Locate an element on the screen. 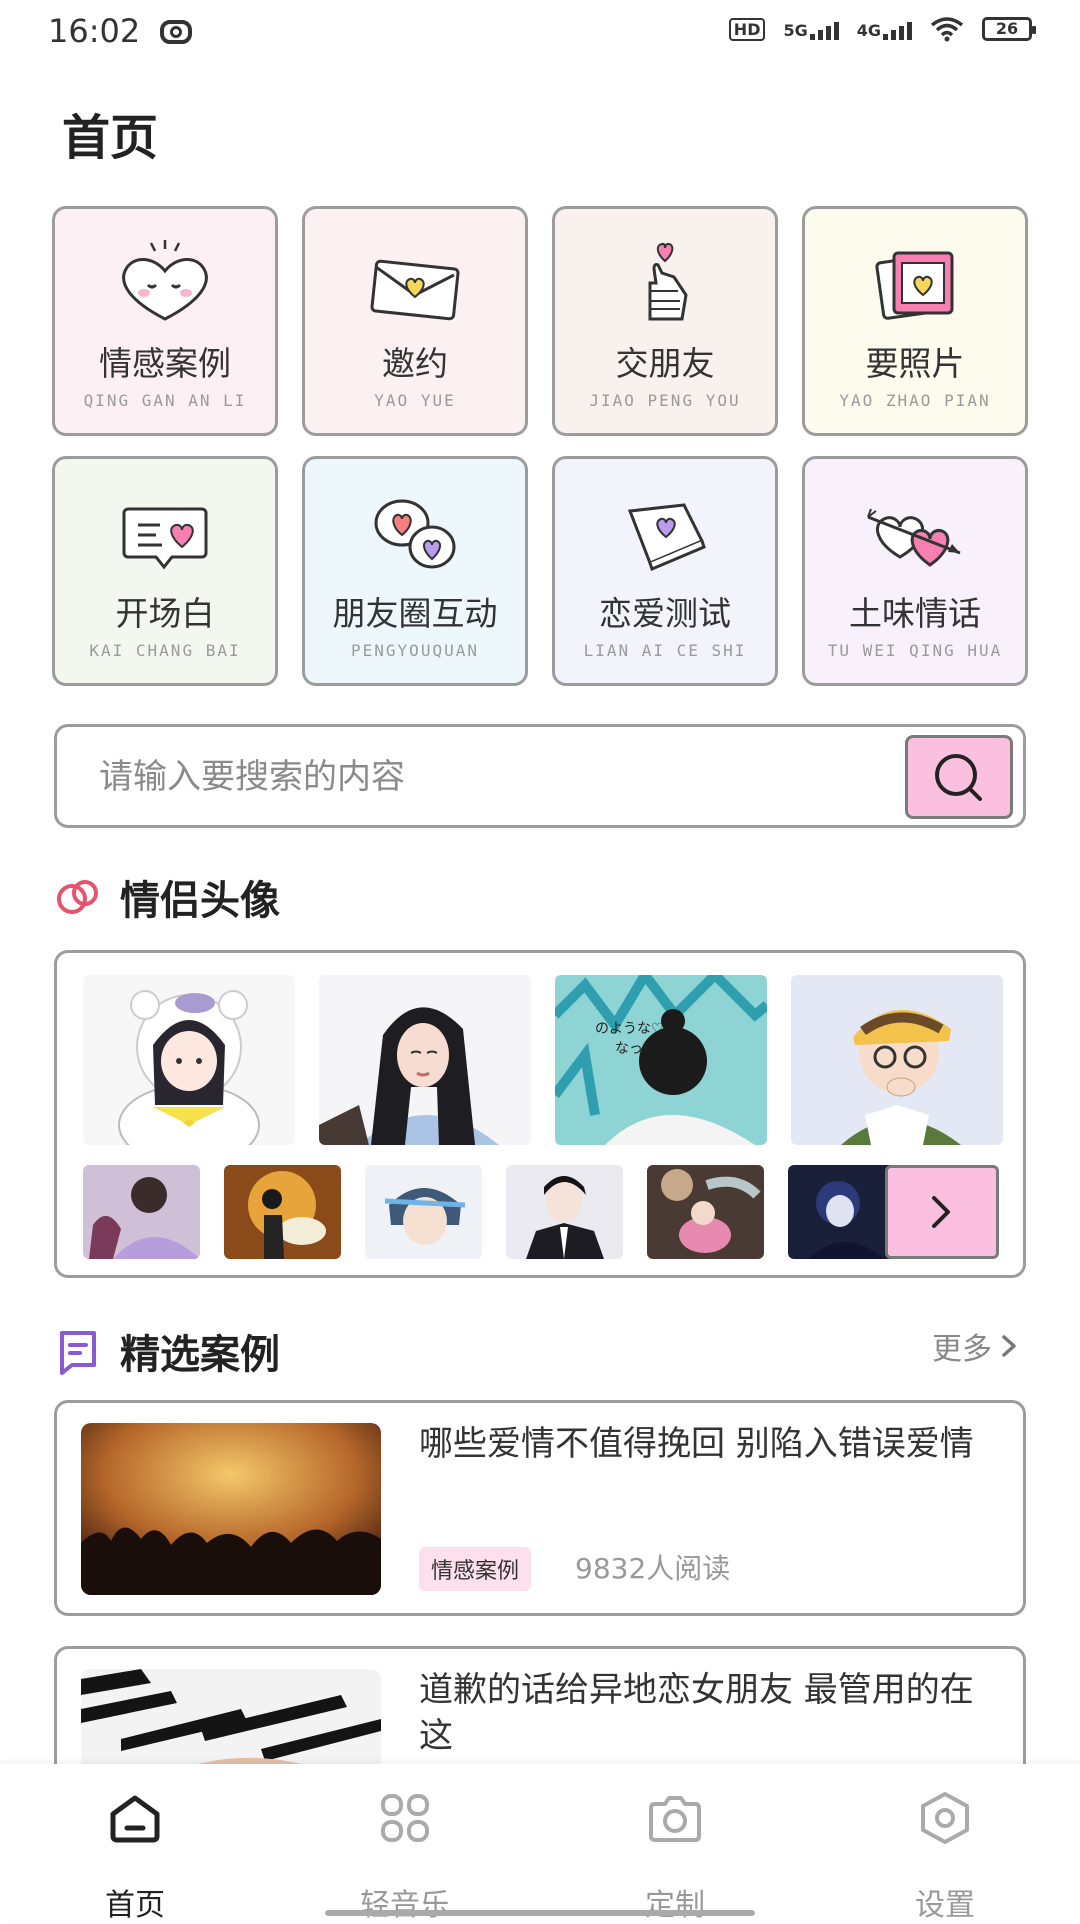  category-invitation: 邀约 YAO YUE is located at coordinates (415, 321).